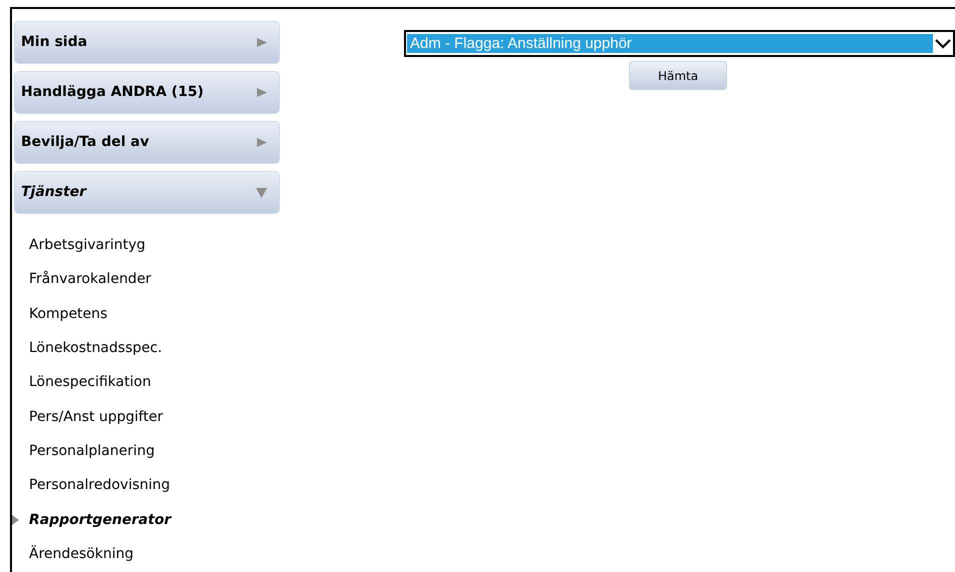  Describe the element at coordinates (81, 555) in the screenshot. I see `submenu-item: Ärendesökning` at that location.